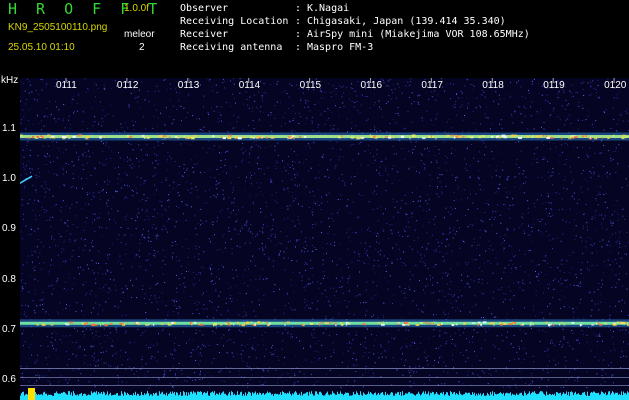  What do you see at coordinates (139, 34) in the screenshot?
I see `meteor-count-label: meleor` at bounding box center [139, 34].